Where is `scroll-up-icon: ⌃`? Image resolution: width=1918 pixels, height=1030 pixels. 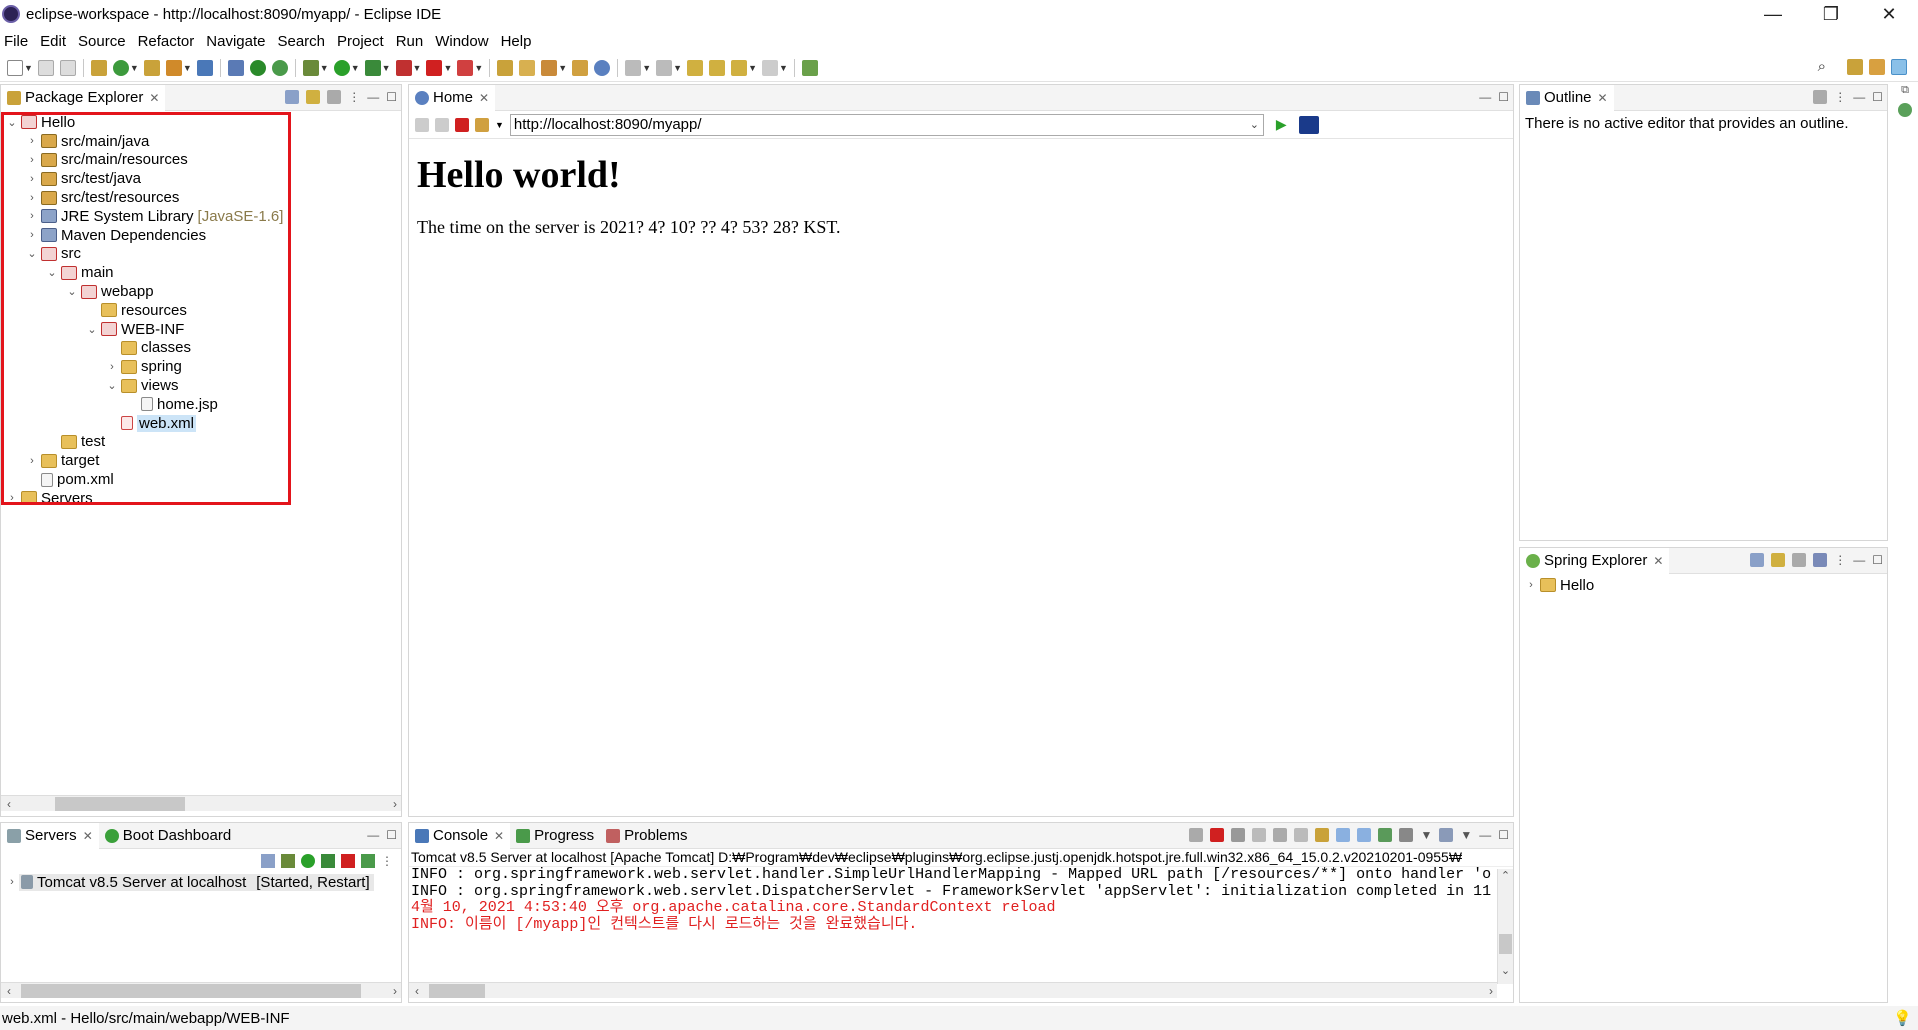
scroll-up-icon: ⌃ is located at coordinates (1505, 875).